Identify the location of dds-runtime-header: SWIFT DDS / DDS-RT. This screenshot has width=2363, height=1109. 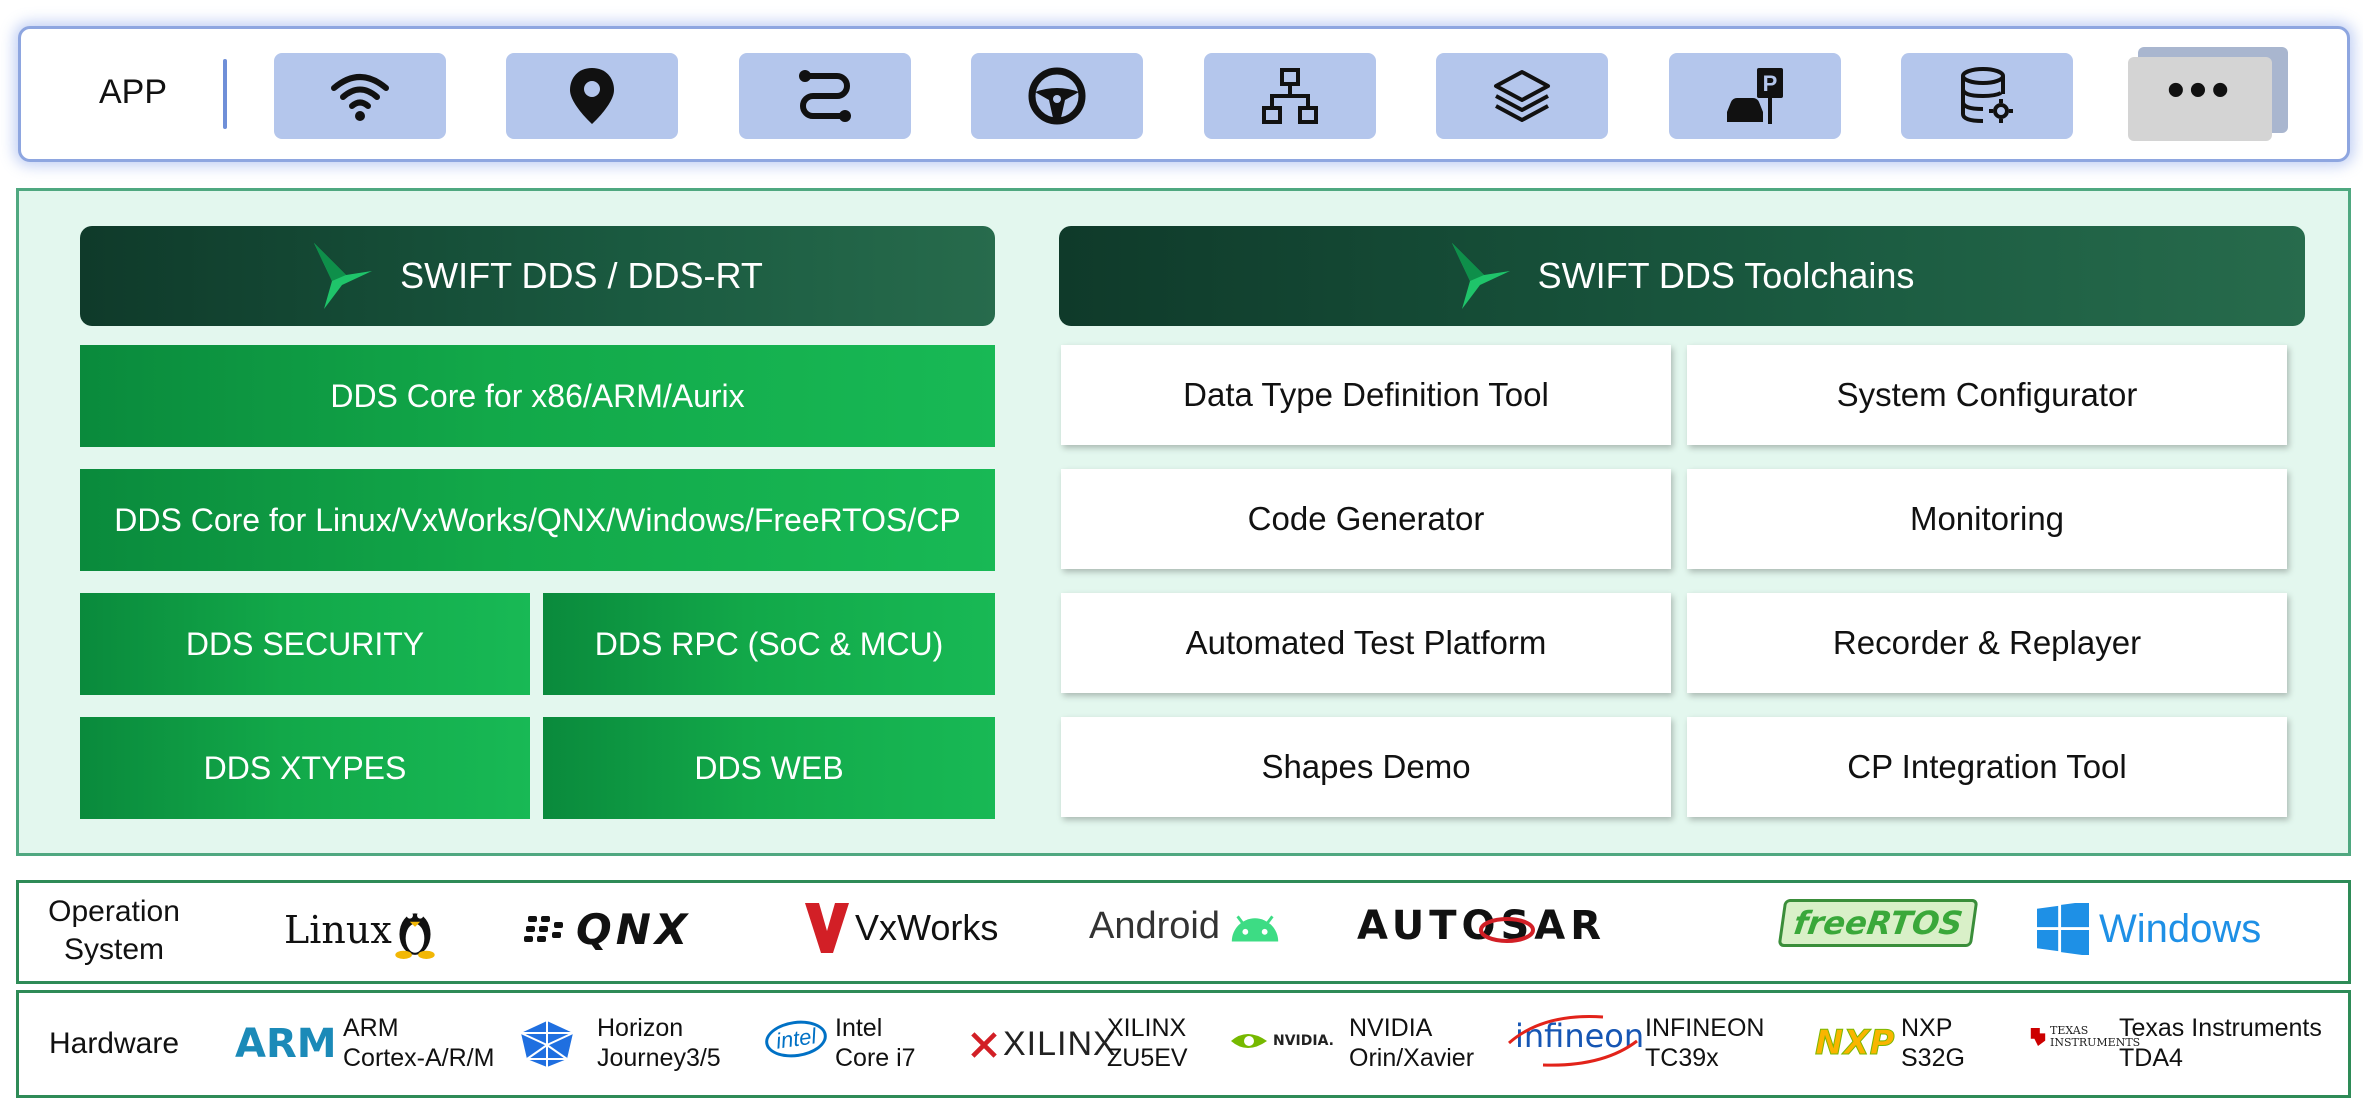
(537, 276).